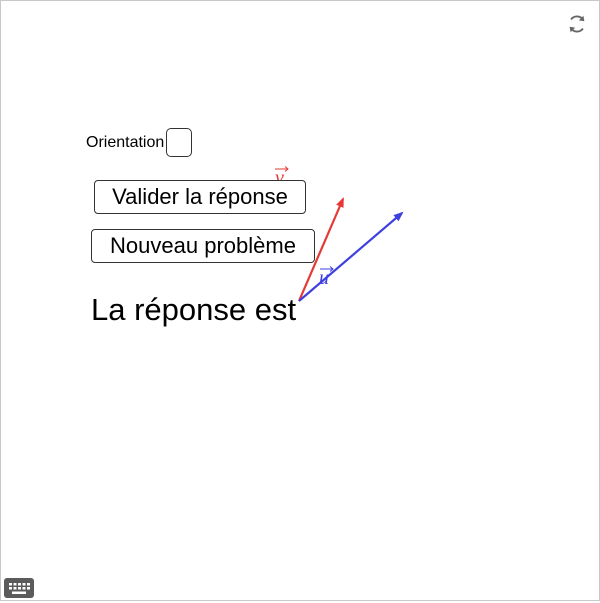 The image size is (600, 603). What do you see at coordinates (203, 246) in the screenshot?
I see `new-problem-button: Nouveau problème` at bounding box center [203, 246].